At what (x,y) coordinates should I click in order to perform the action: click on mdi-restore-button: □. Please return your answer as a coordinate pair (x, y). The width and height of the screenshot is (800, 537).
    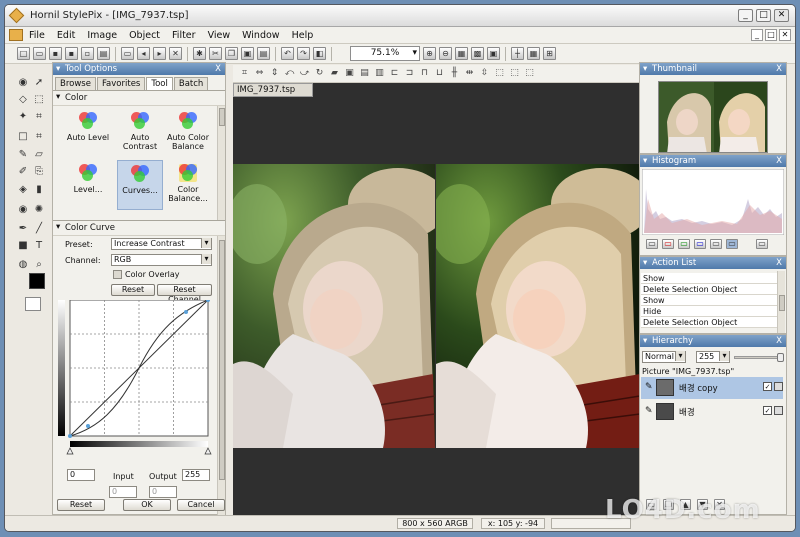
    Looking at the image, I should click on (771, 35).